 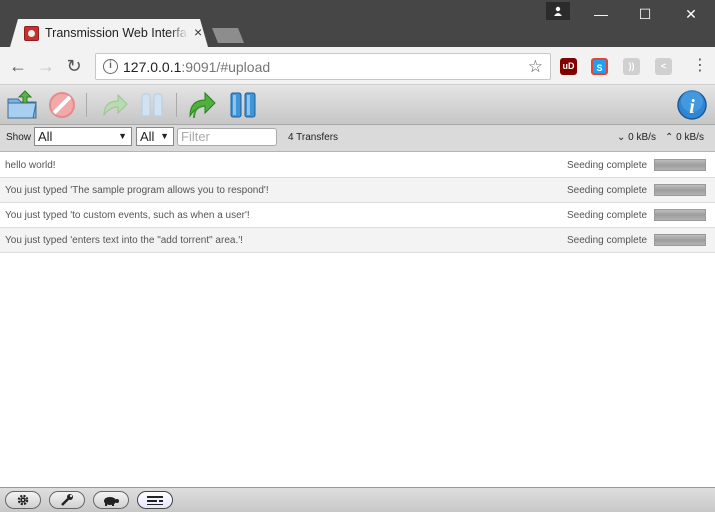 I want to click on back-button: ←, so click(x=18, y=66).